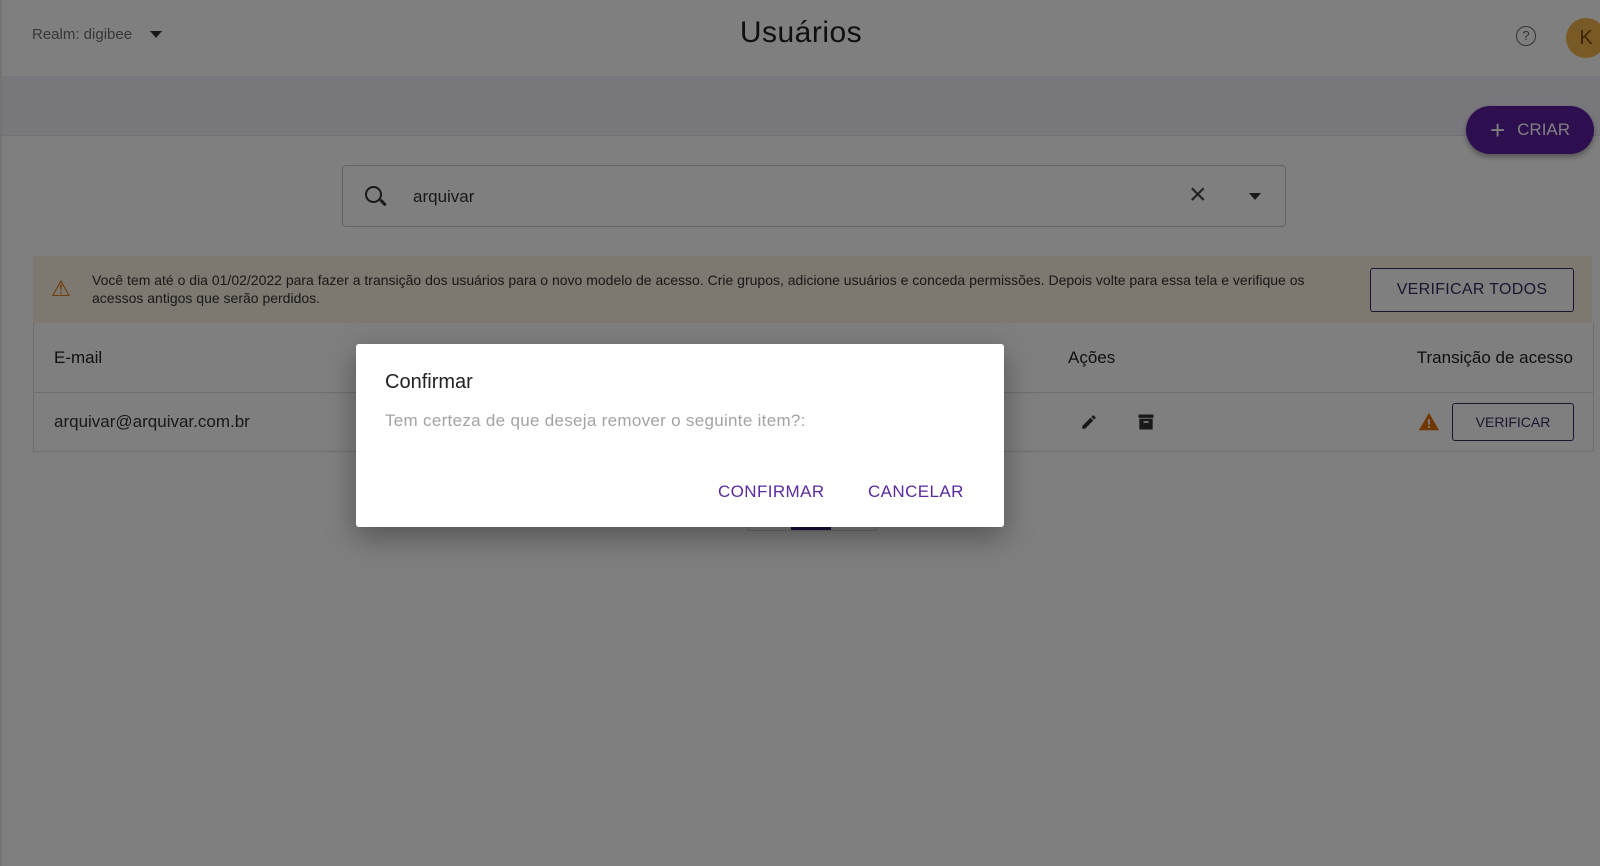 Image resolution: width=1600 pixels, height=866 pixels. Describe the element at coordinates (916, 492) in the screenshot. I see `cancel-button: CANCELAR` at that location.